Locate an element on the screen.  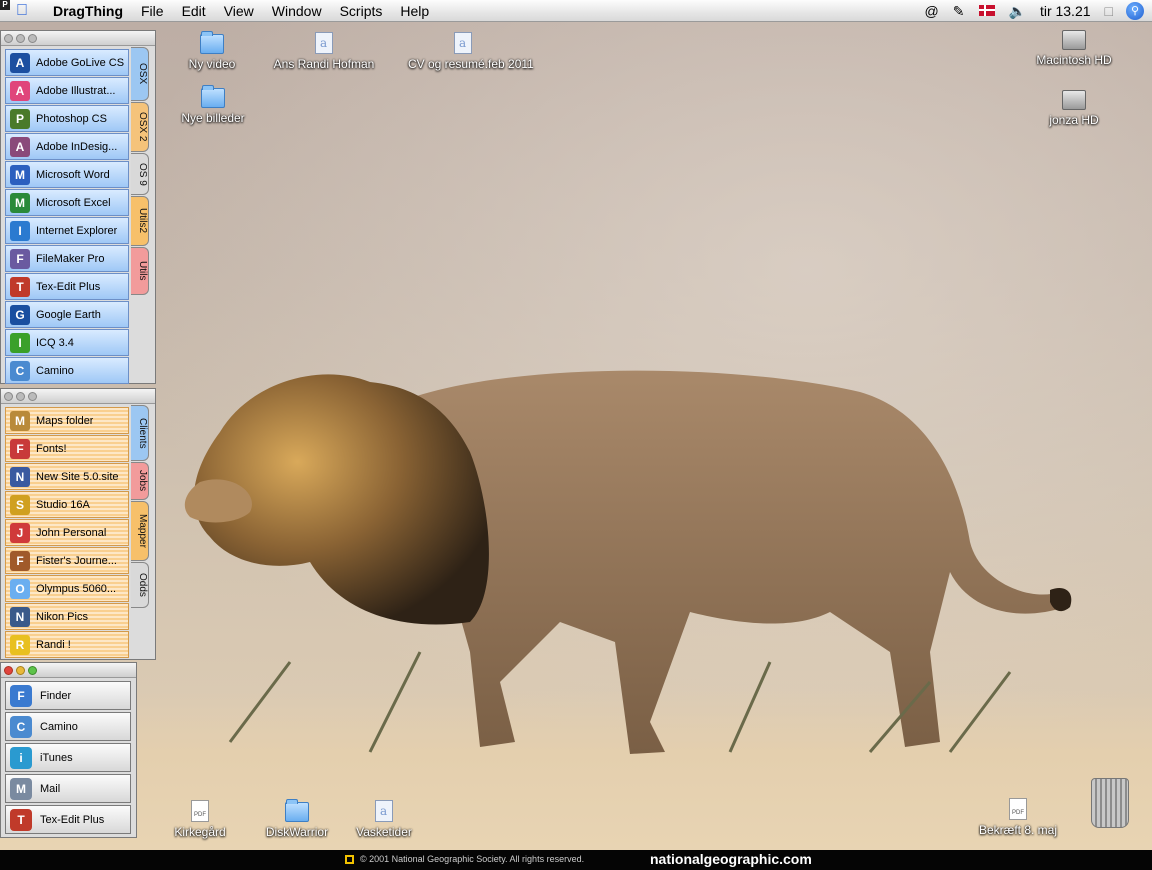
maps-folder-icon: M is located at coordinates (20, 420).